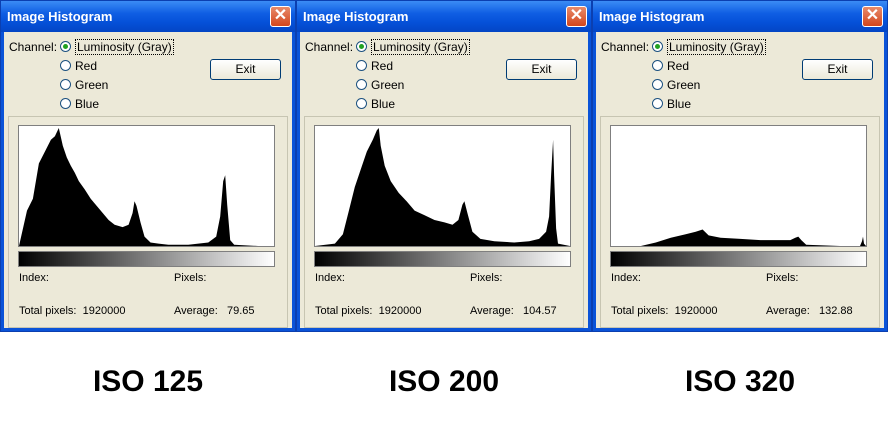  I want to click on average-value: 104.57, so click(540, 311).